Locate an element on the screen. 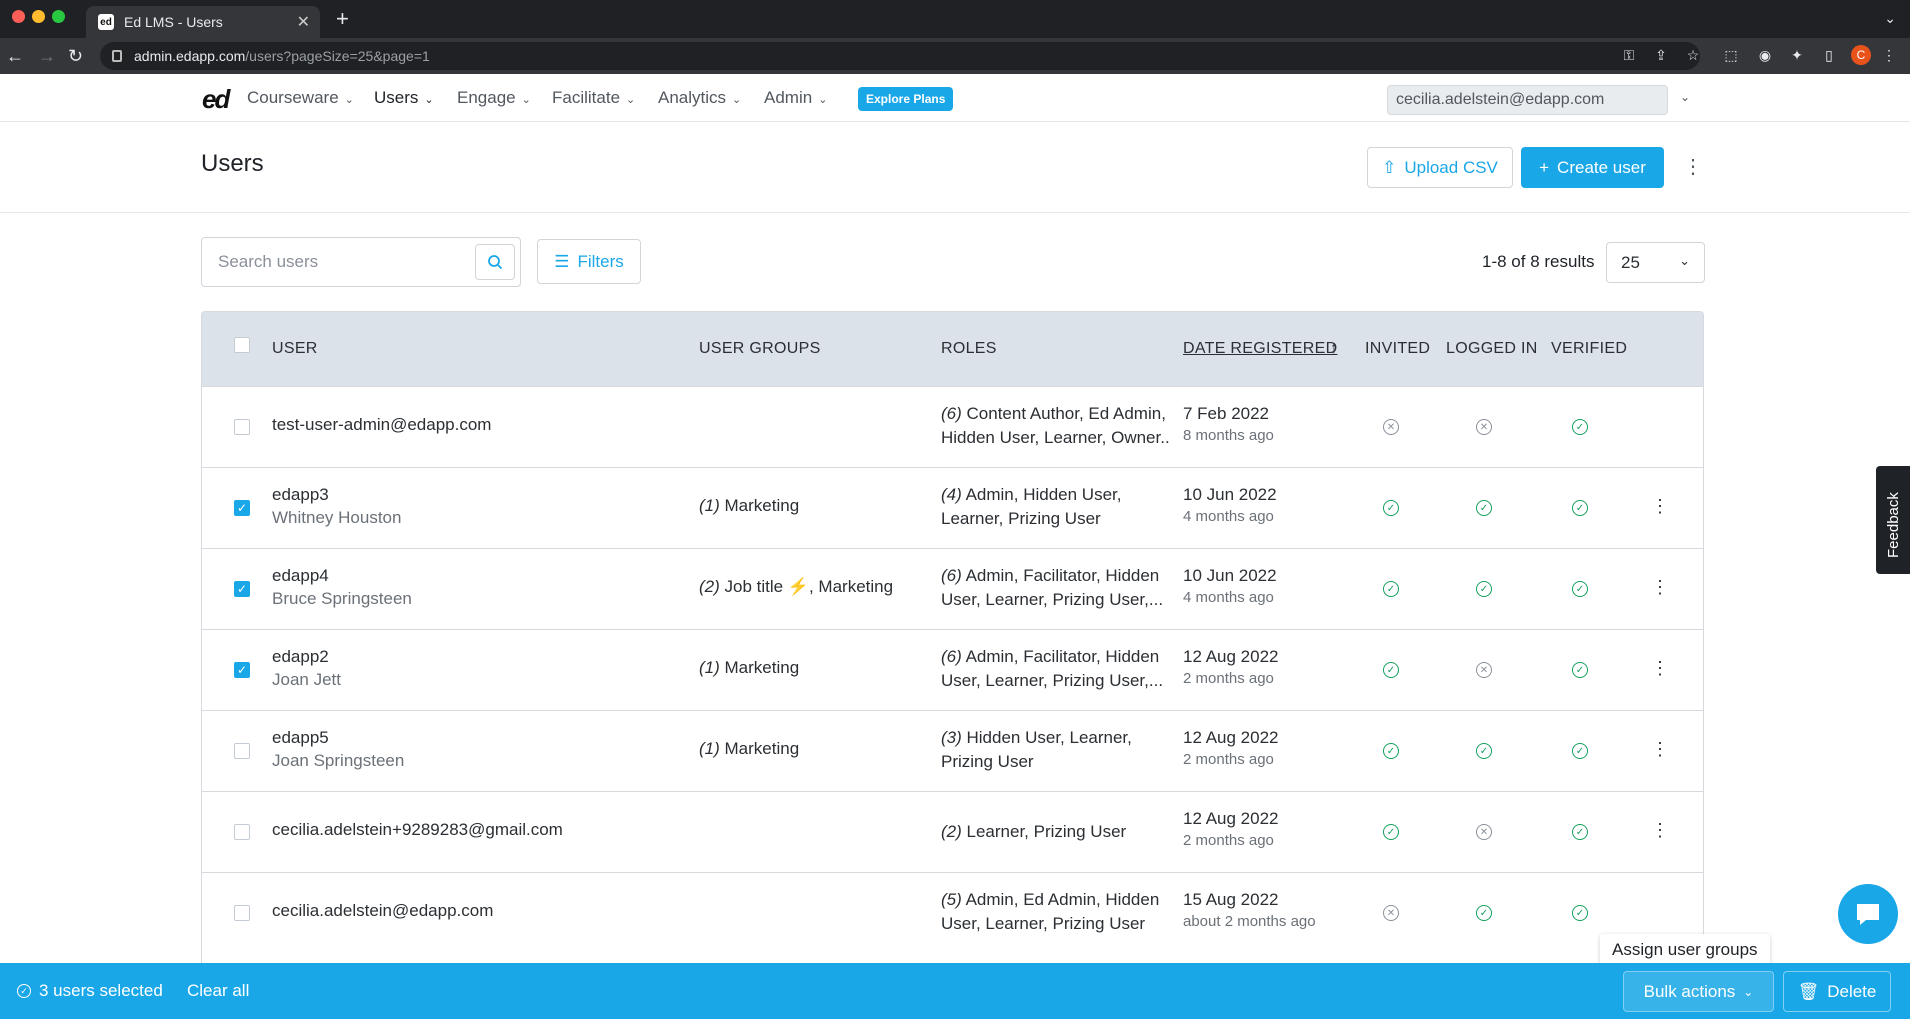  minimize-window-button is located at coordinates (38, 16).